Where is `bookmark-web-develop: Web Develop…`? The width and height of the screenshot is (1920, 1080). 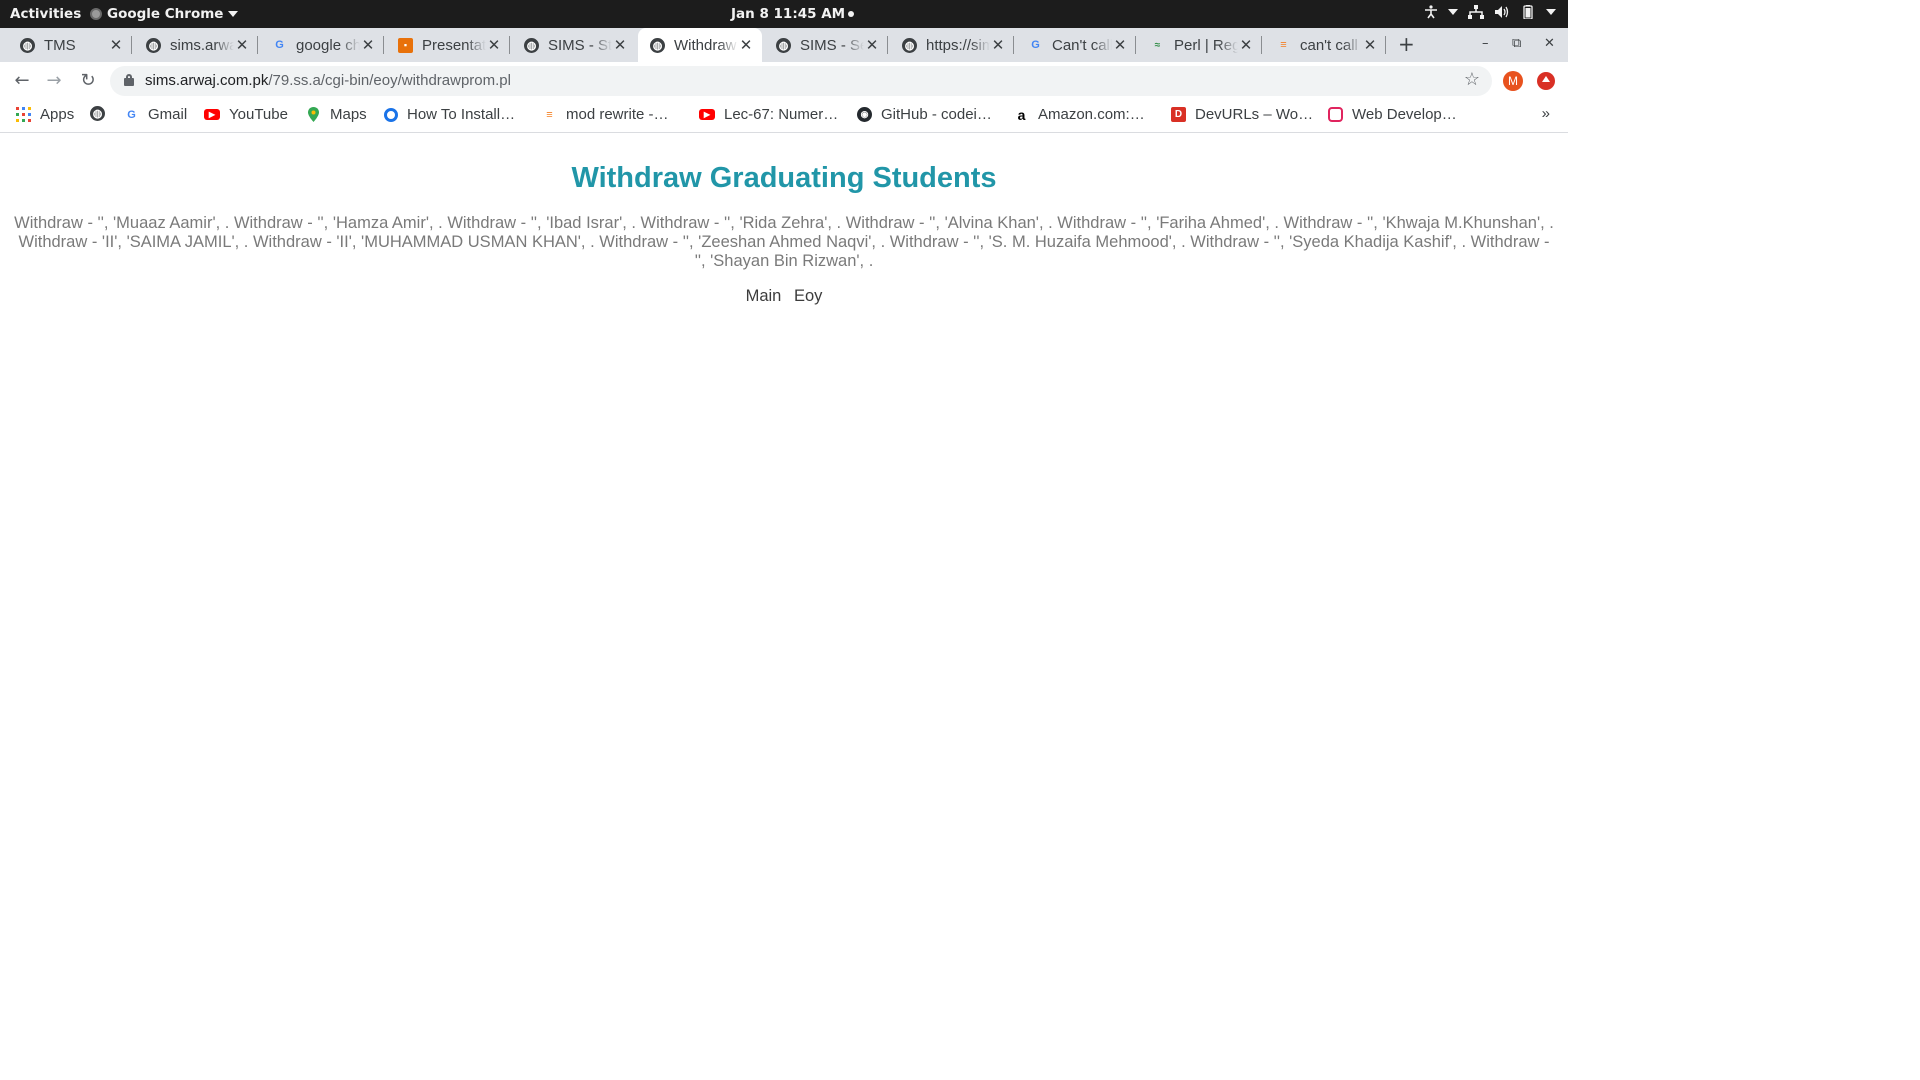 bookmark-web-develop: Web Develop… is located at coordinates (1392, 114).